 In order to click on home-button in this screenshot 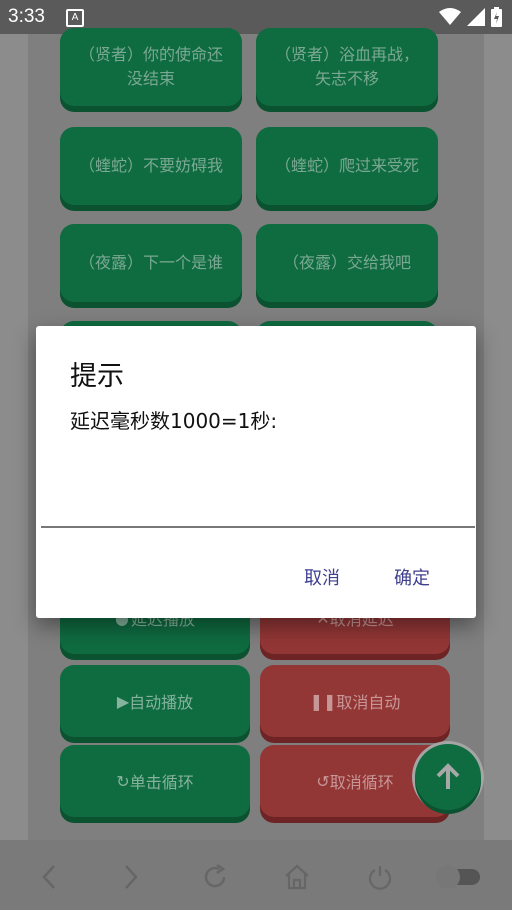, I will do `click(297, 877)`.